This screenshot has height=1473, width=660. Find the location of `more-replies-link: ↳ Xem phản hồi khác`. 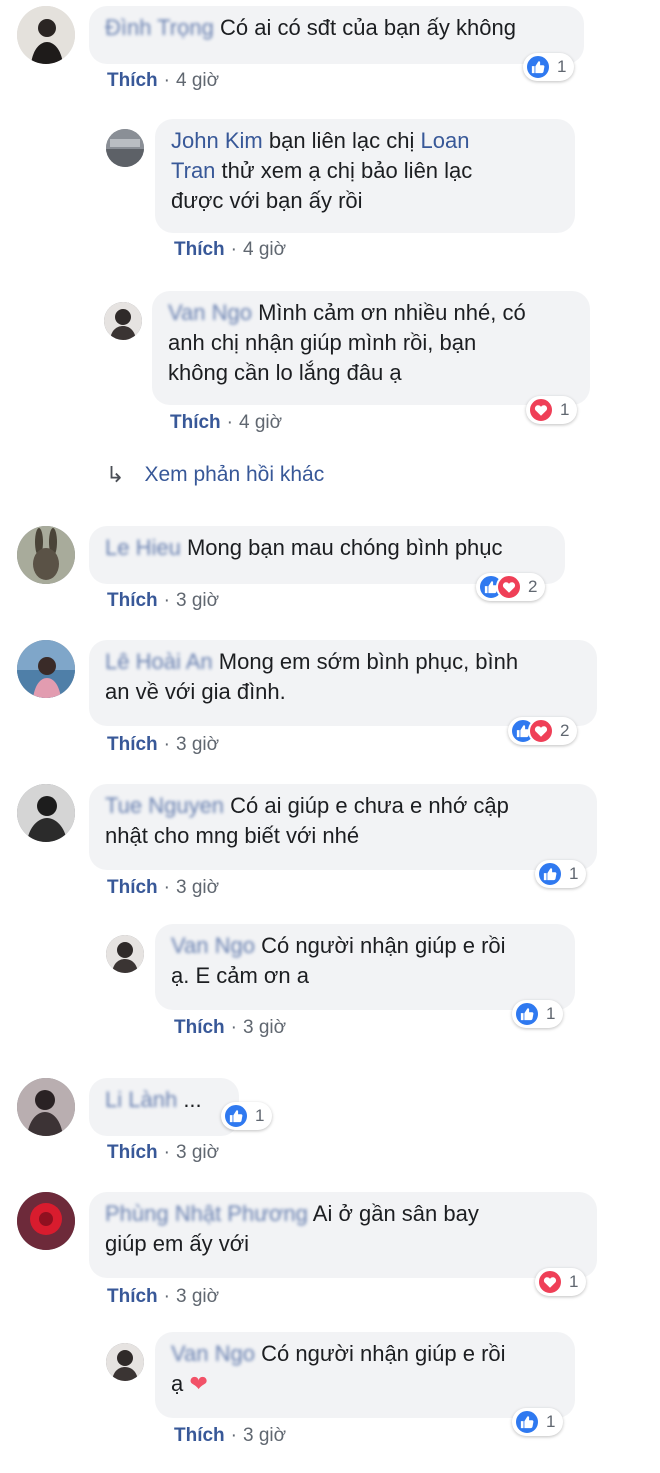

more-replies-link: ↳ Xem phản hồi khác is located at coordinates (215, 475).